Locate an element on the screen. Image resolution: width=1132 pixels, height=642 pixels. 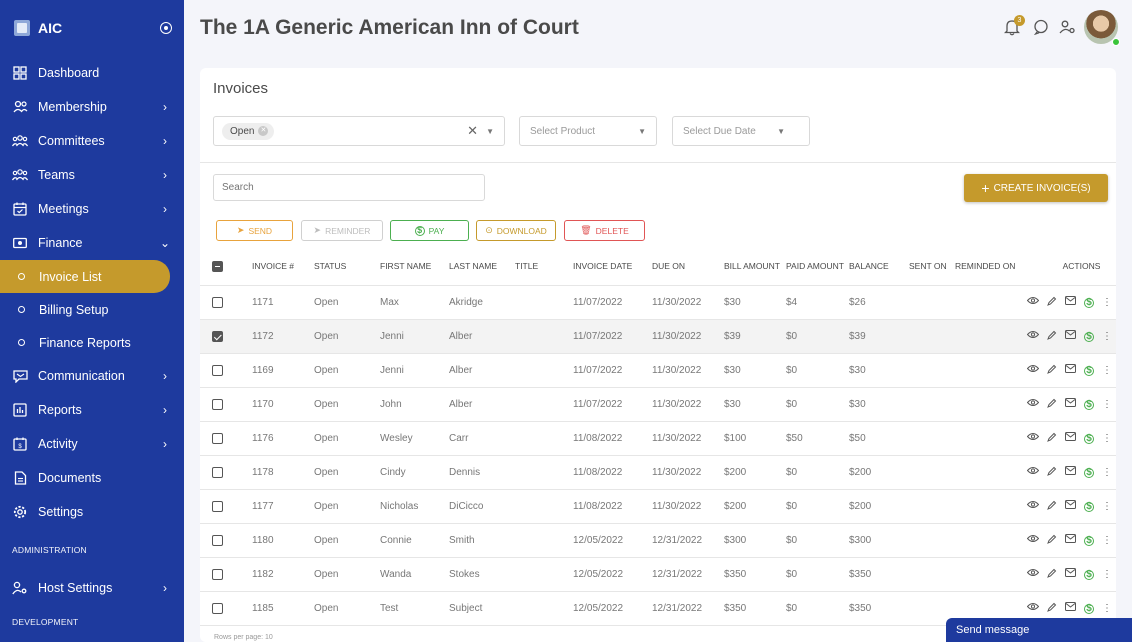
col-bill-amount: BILL AMOUNT is located at coordinates (755, 266).